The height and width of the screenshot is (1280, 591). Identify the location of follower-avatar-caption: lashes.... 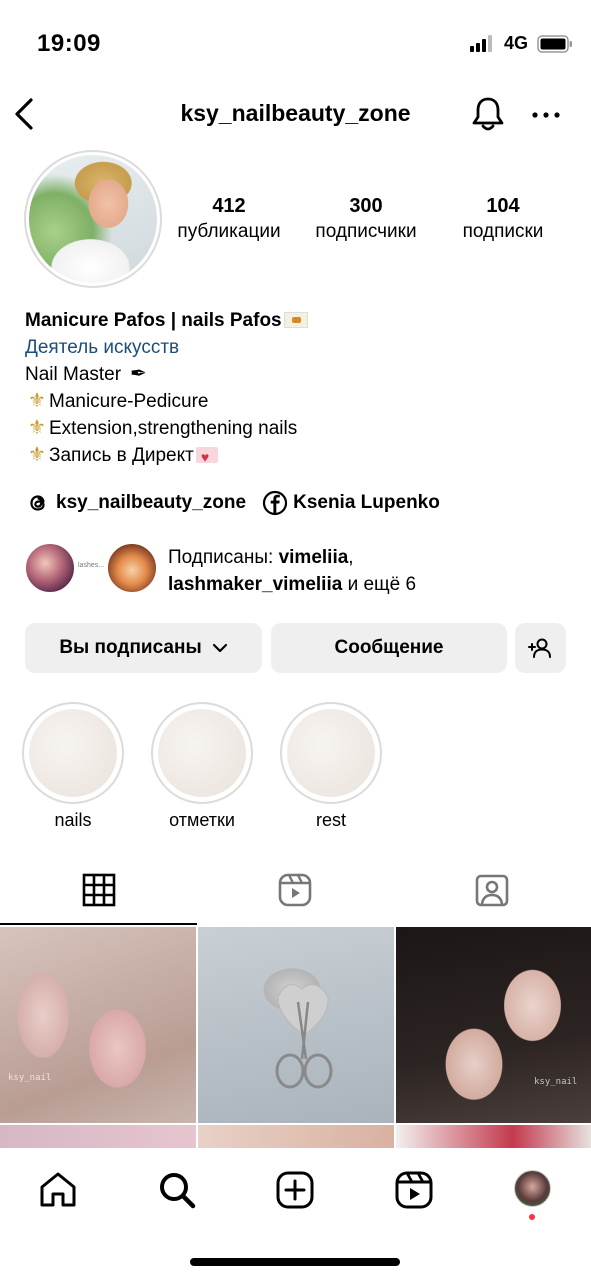
(91, 565).